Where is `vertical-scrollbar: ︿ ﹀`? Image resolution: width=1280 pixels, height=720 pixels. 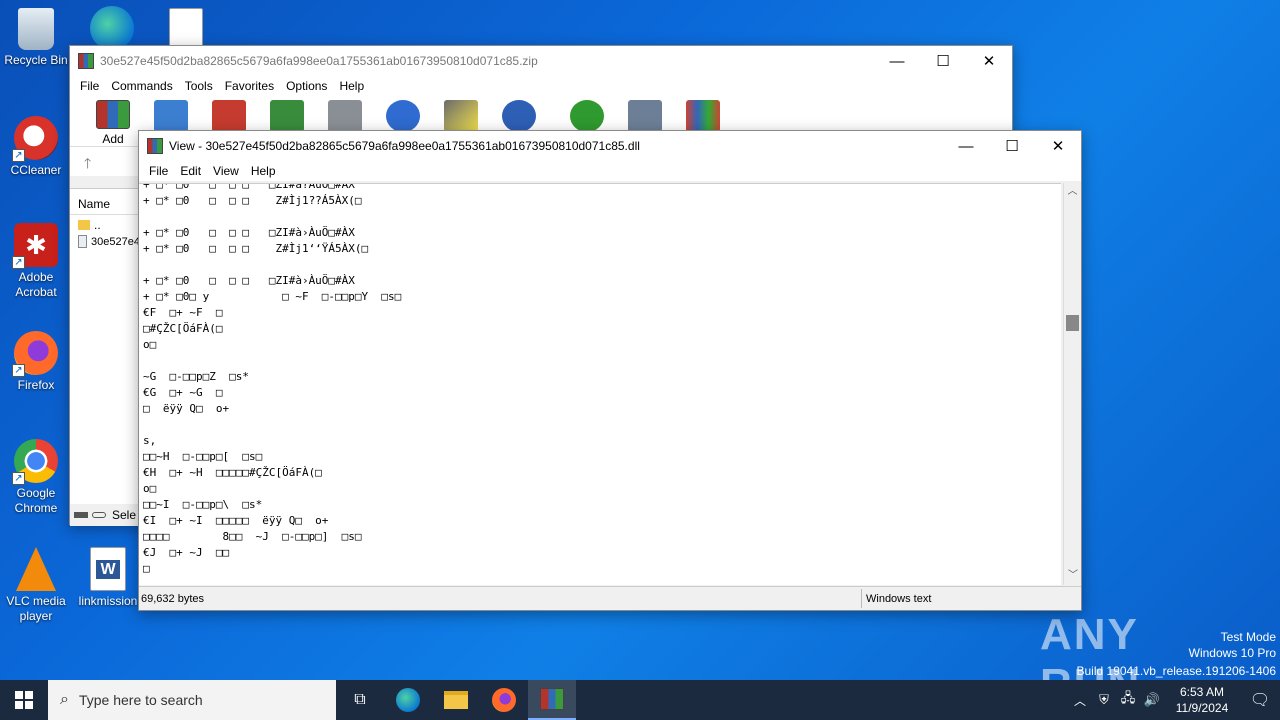 vertical-scrollbar: ︿ ﹀ is located at coordinates (1072, 384).